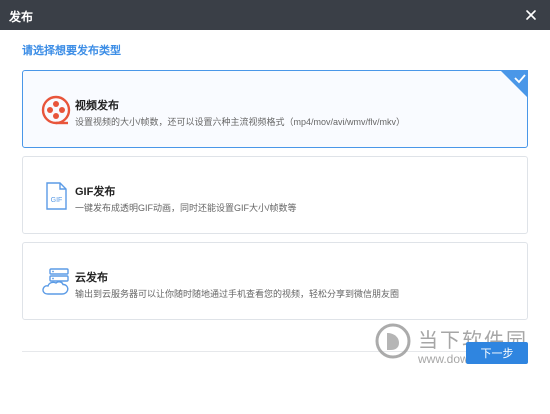 The width and height of the screenshot is (550, 414). Describe the element at coordinates (56, 196) in the screenshot. I see `gif-file-icon: GIF` at that location.